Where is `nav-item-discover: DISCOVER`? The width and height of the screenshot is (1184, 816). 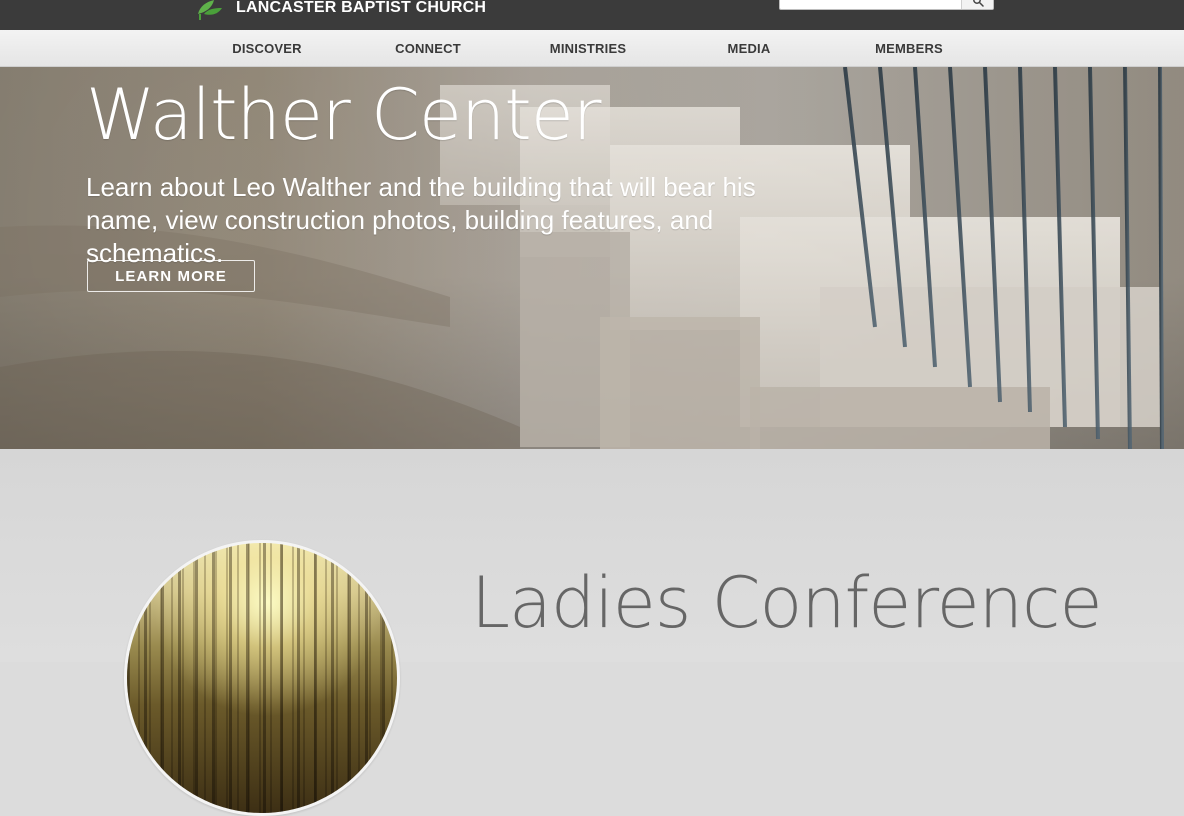
nav-item-discover: DISCOVER is located at coordinates (267, 48).